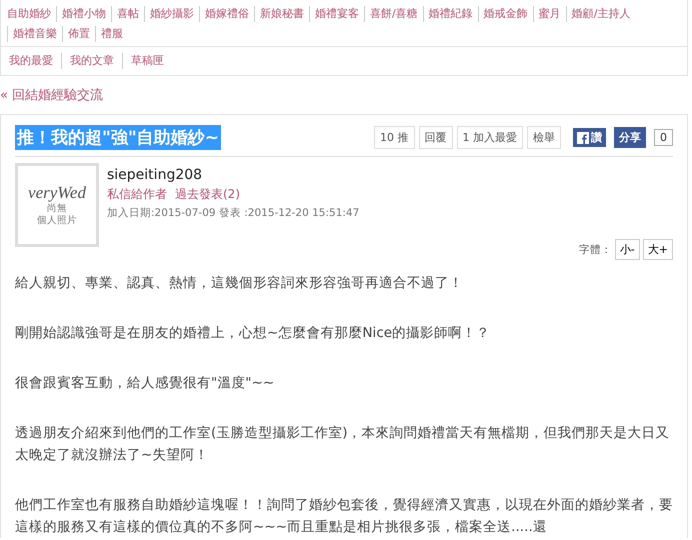 The width and height of the screenshot is (692, 540). What do you see at coordinates (505, 14) in the screenshot?
I see `category-link: 婚戒金飾` at bounding box center [505, 14].